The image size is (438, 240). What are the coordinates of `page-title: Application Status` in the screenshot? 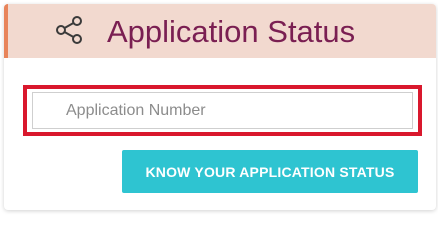 It's located at (231, 31).